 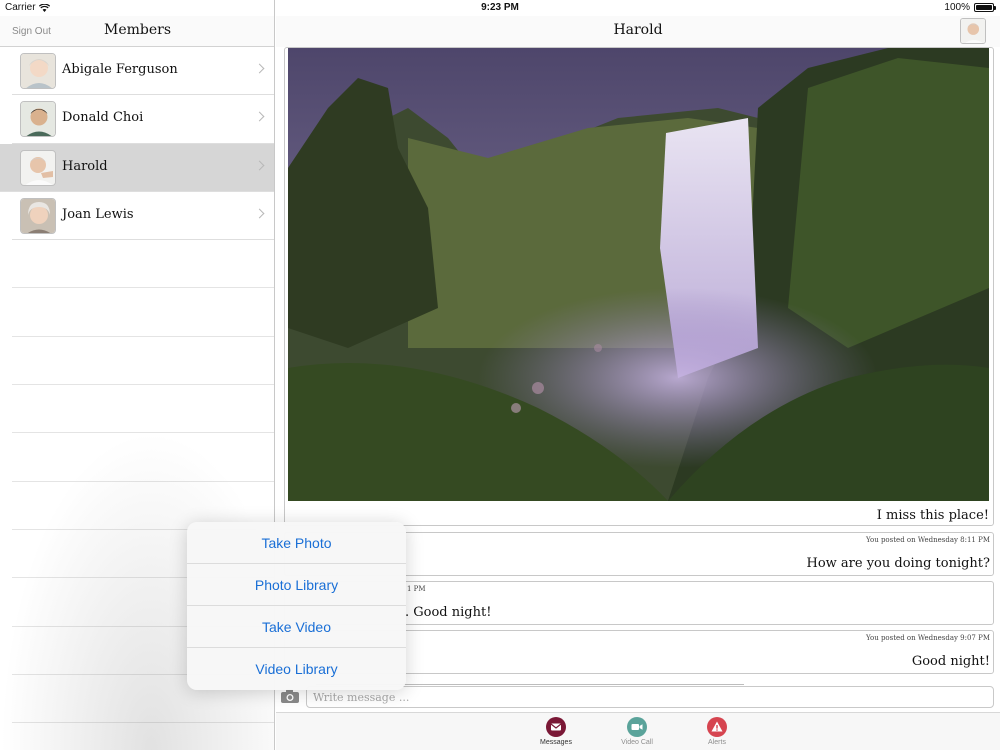 What do you see at coordinates (98, 214) in the screenshot?
I see `member-name: Joan Lewis` at bounding box center [98, 214].